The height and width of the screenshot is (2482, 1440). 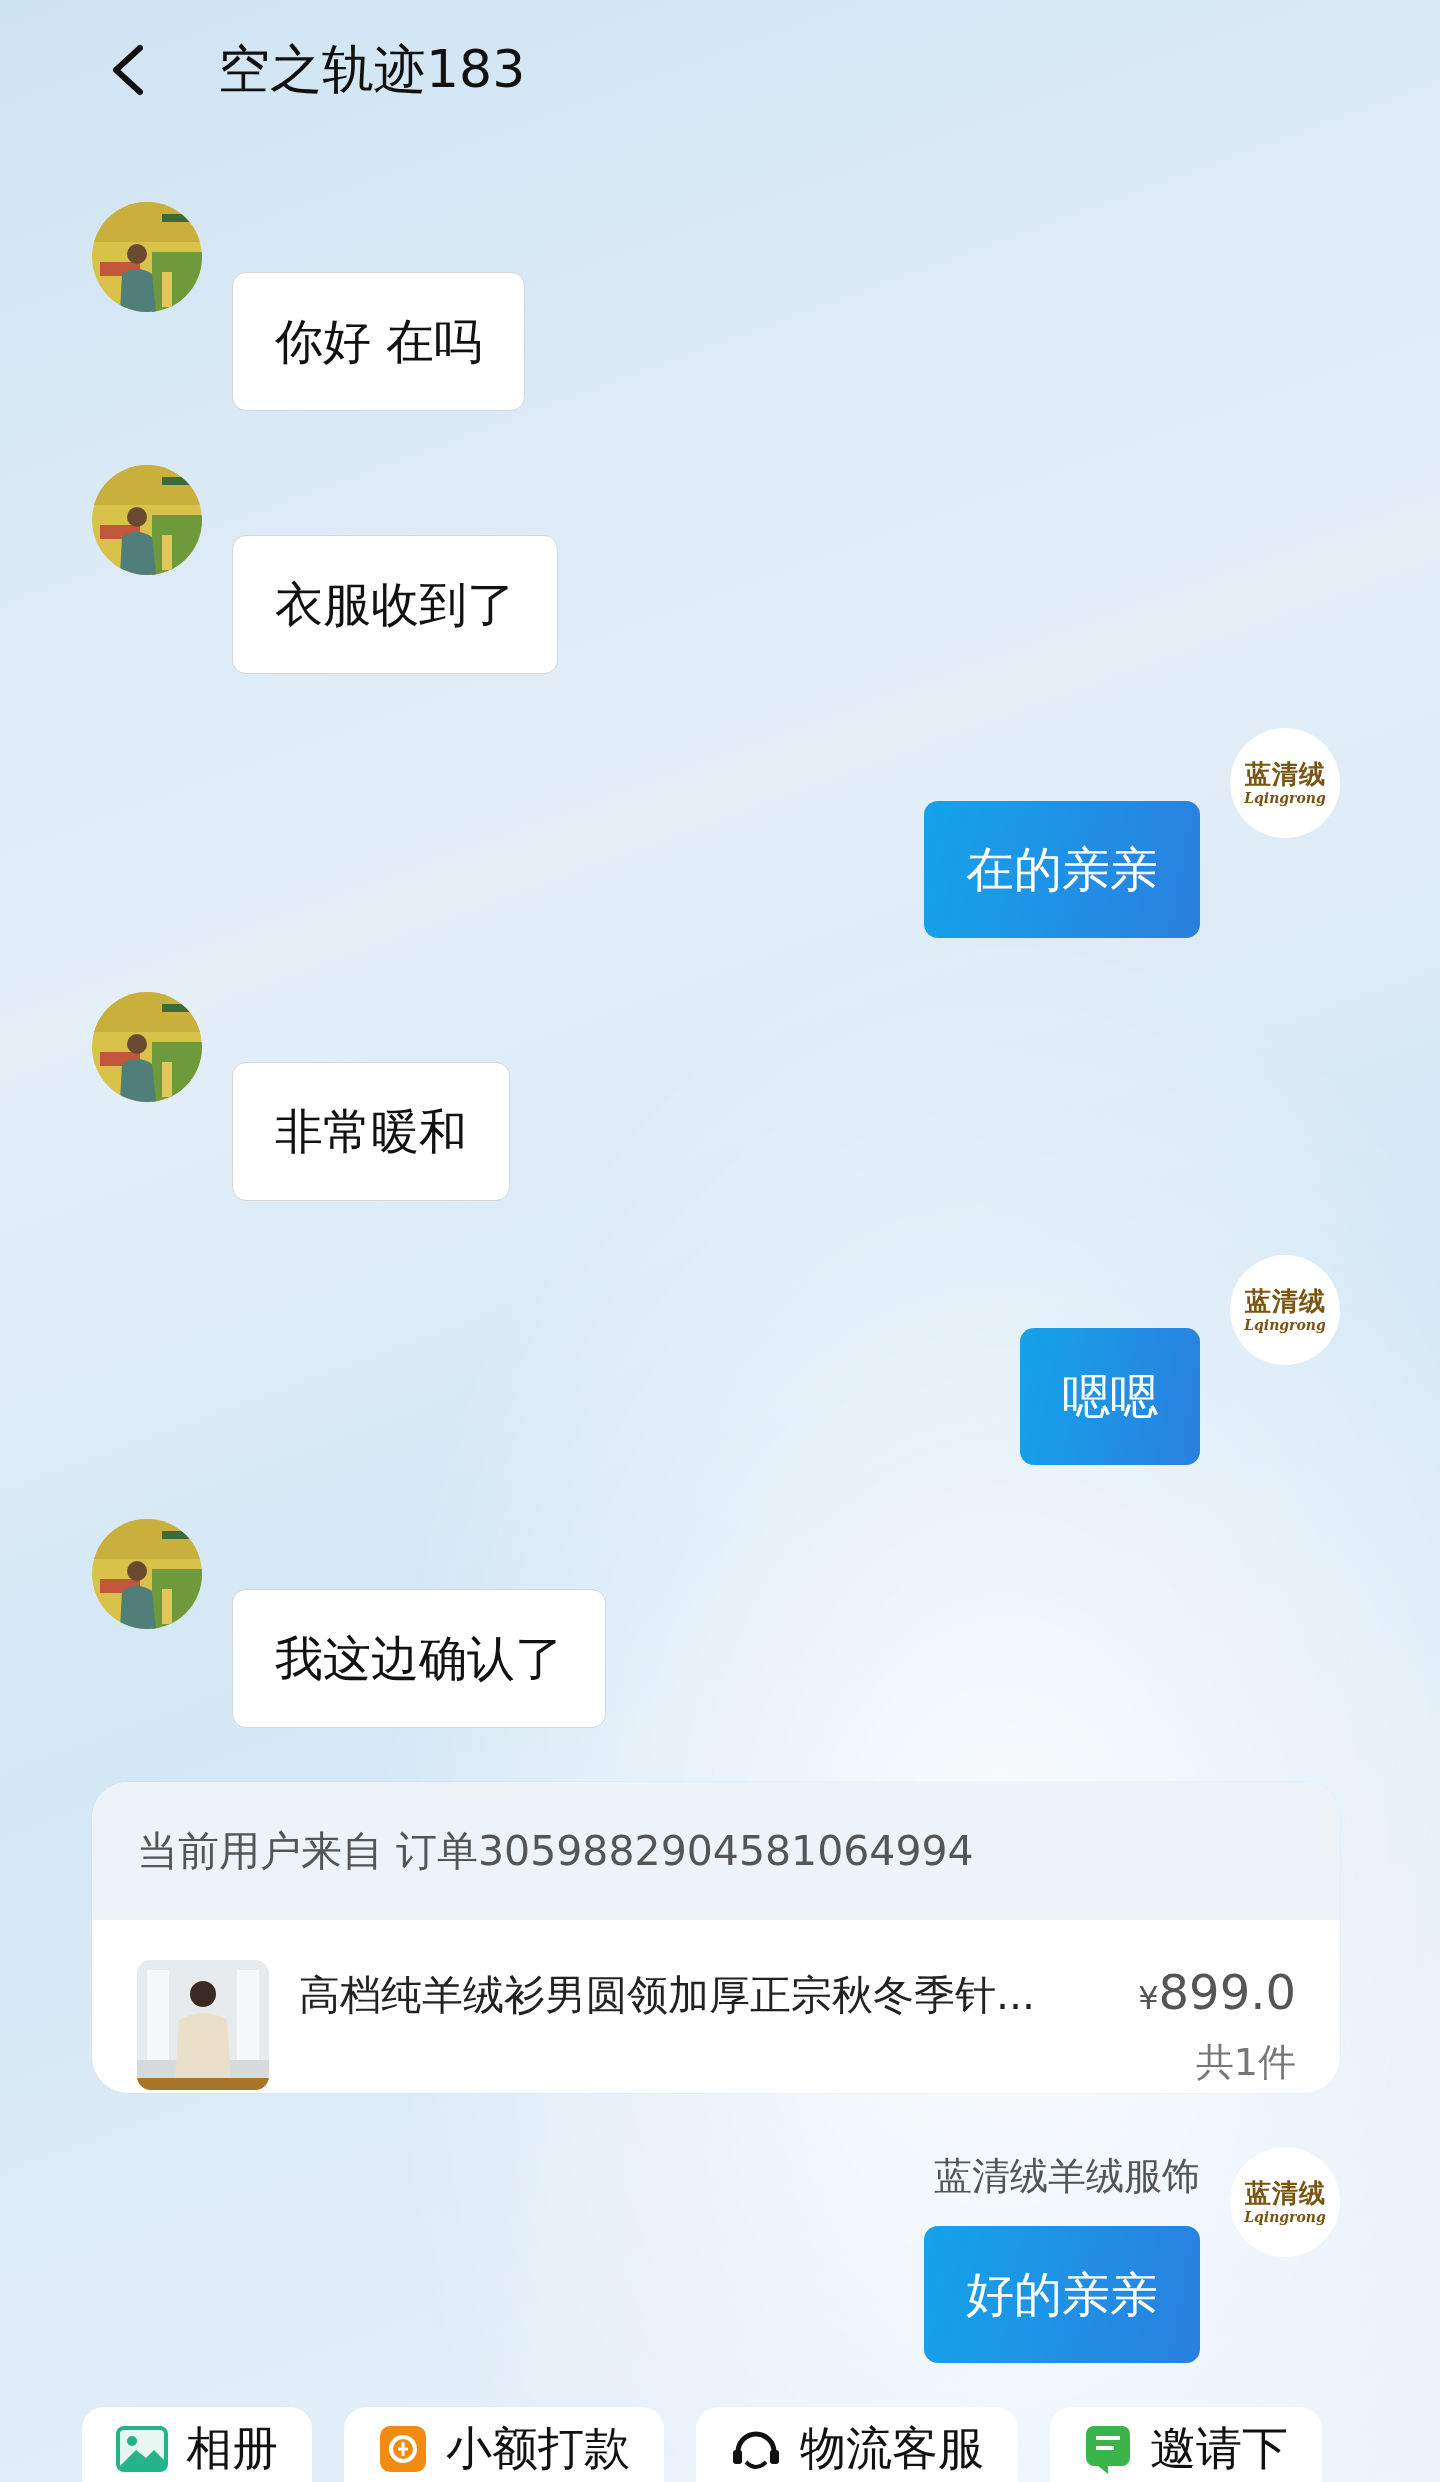 I want to click on coin-icon, so click(x=403, y=2449).